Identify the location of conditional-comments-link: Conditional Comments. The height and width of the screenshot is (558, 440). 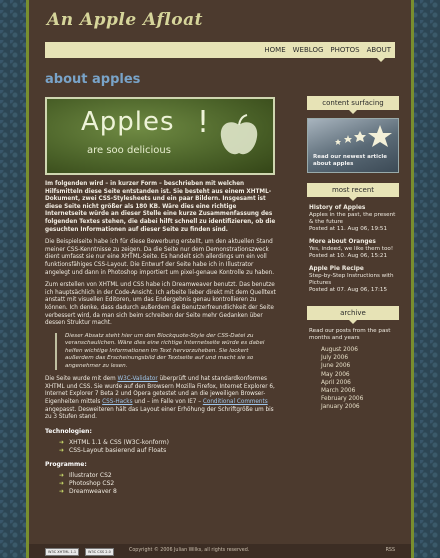
(235, 402).